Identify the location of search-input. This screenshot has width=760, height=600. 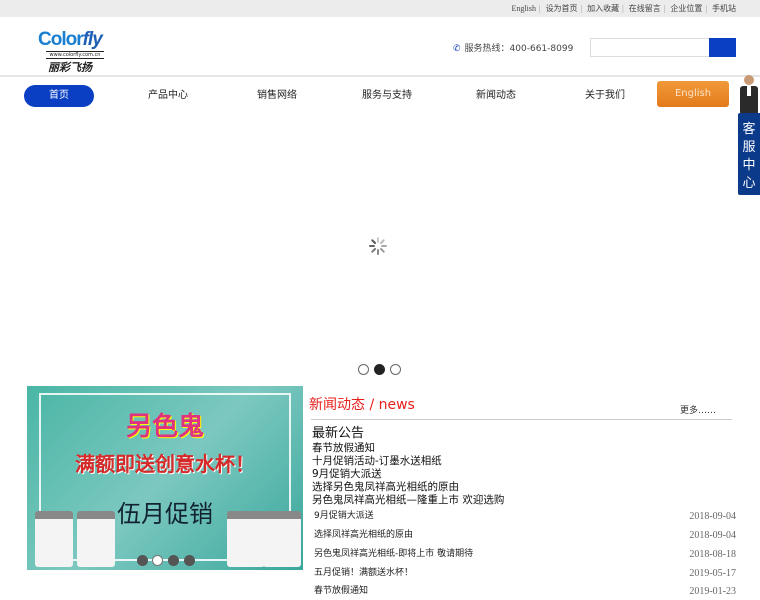
(650, 47).